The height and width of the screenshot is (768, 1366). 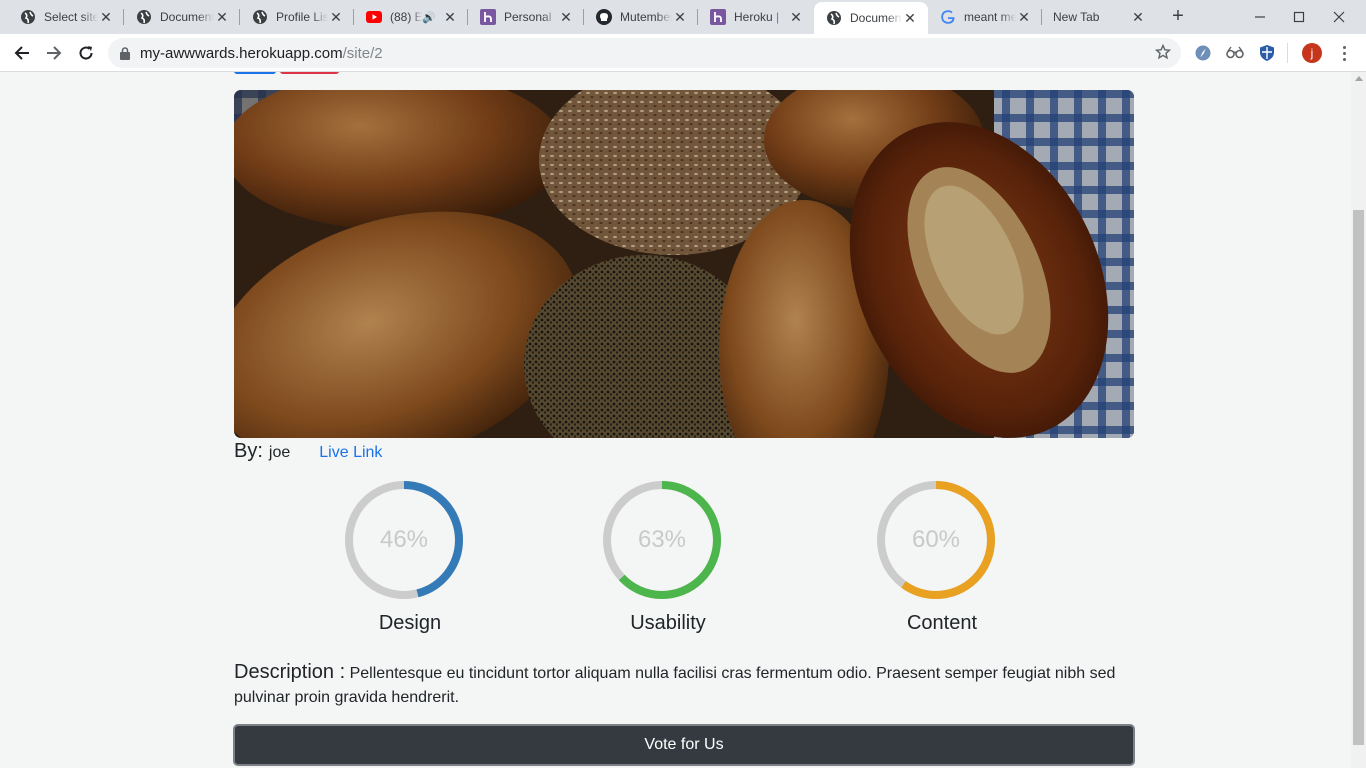 I want to click on tab-select-site: Select site ✕, so click(x=66, y=17).